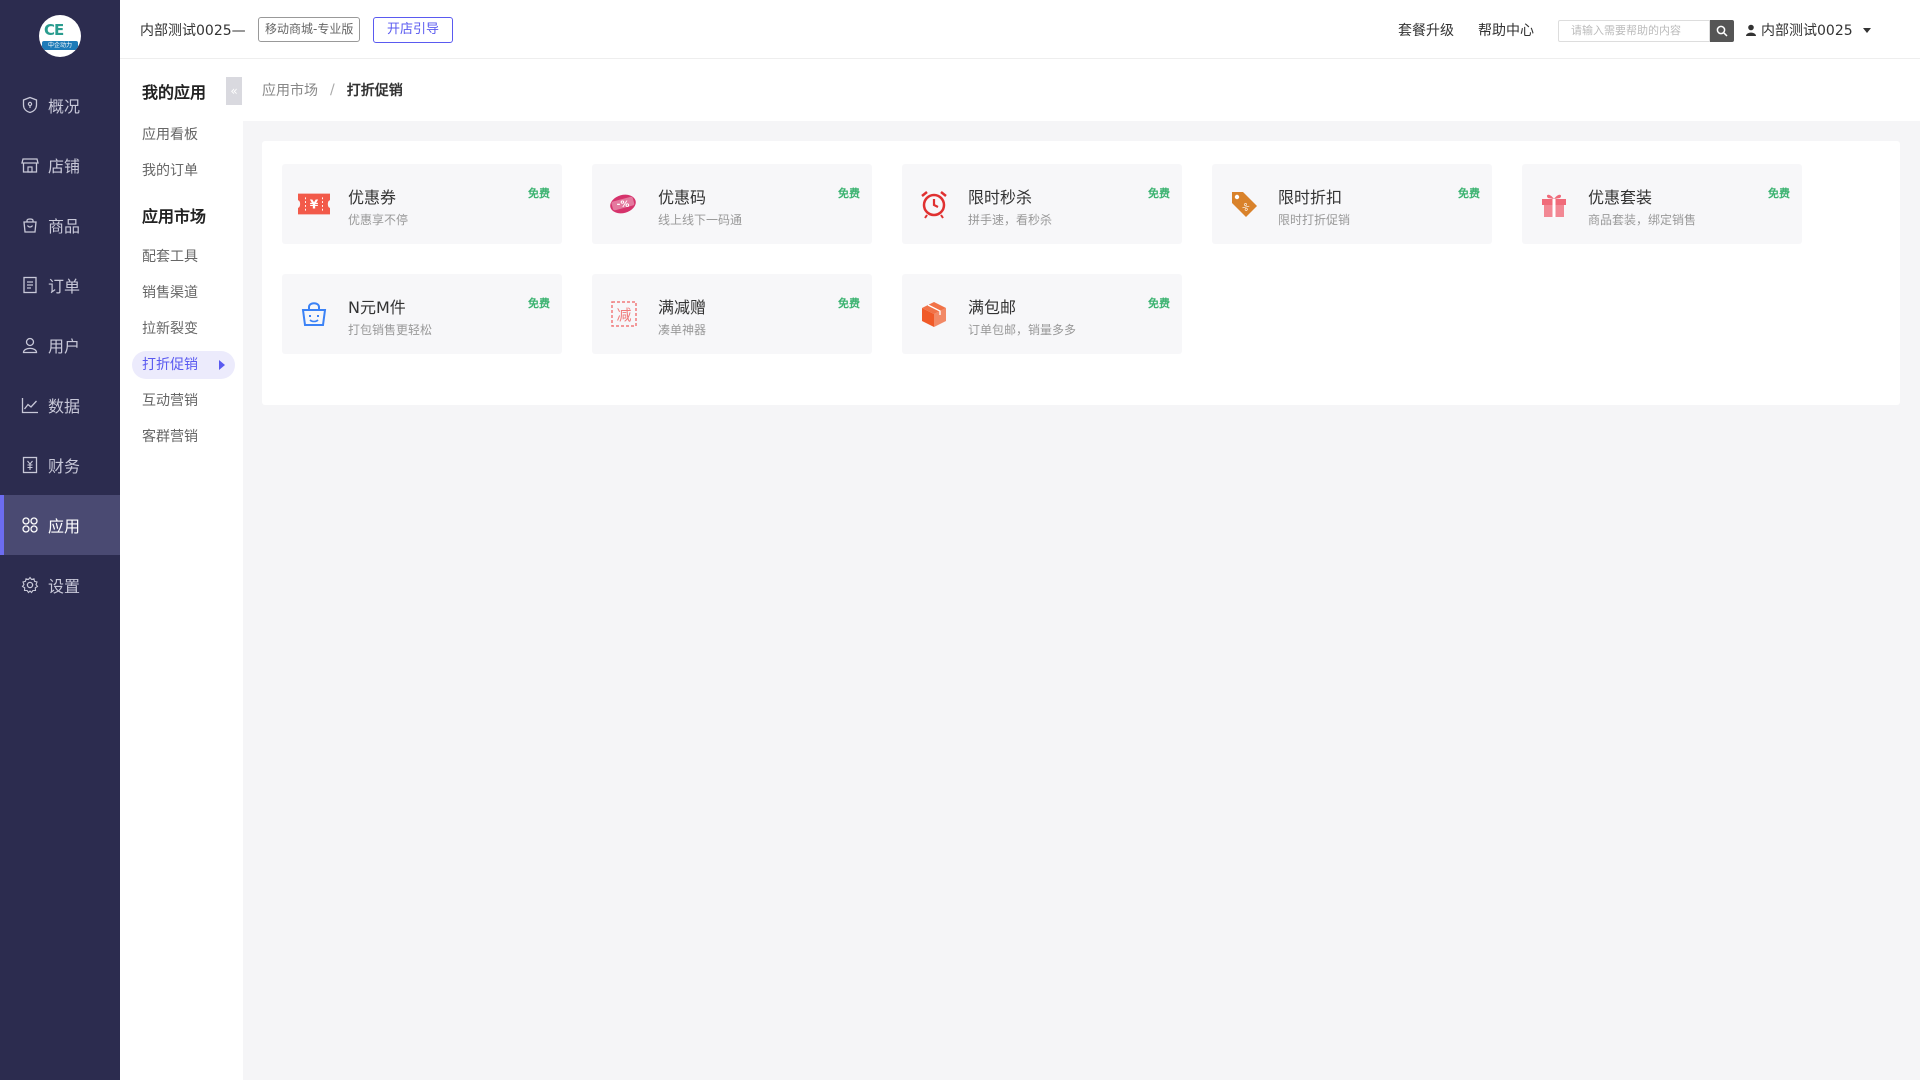 Image resolution: width=1920 pixels, height=1080 pixels. I want to click on my-apps-title: 我的应用, so click(174, 92).